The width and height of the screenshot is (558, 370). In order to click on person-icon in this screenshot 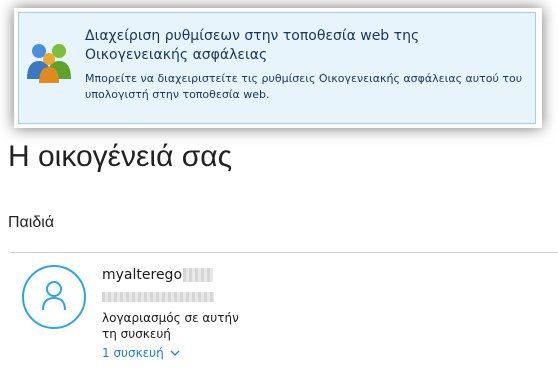, I will do `click(54, 296)`.